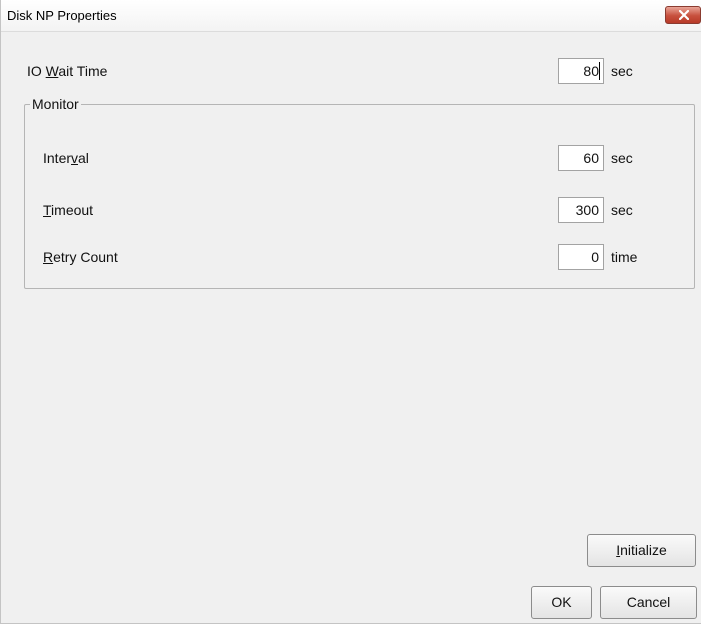 This screenshot has height=624, width=701. Describe the element at coordinates (622, 158) in the screenshot. I see `interval-unit: sec` at that location.